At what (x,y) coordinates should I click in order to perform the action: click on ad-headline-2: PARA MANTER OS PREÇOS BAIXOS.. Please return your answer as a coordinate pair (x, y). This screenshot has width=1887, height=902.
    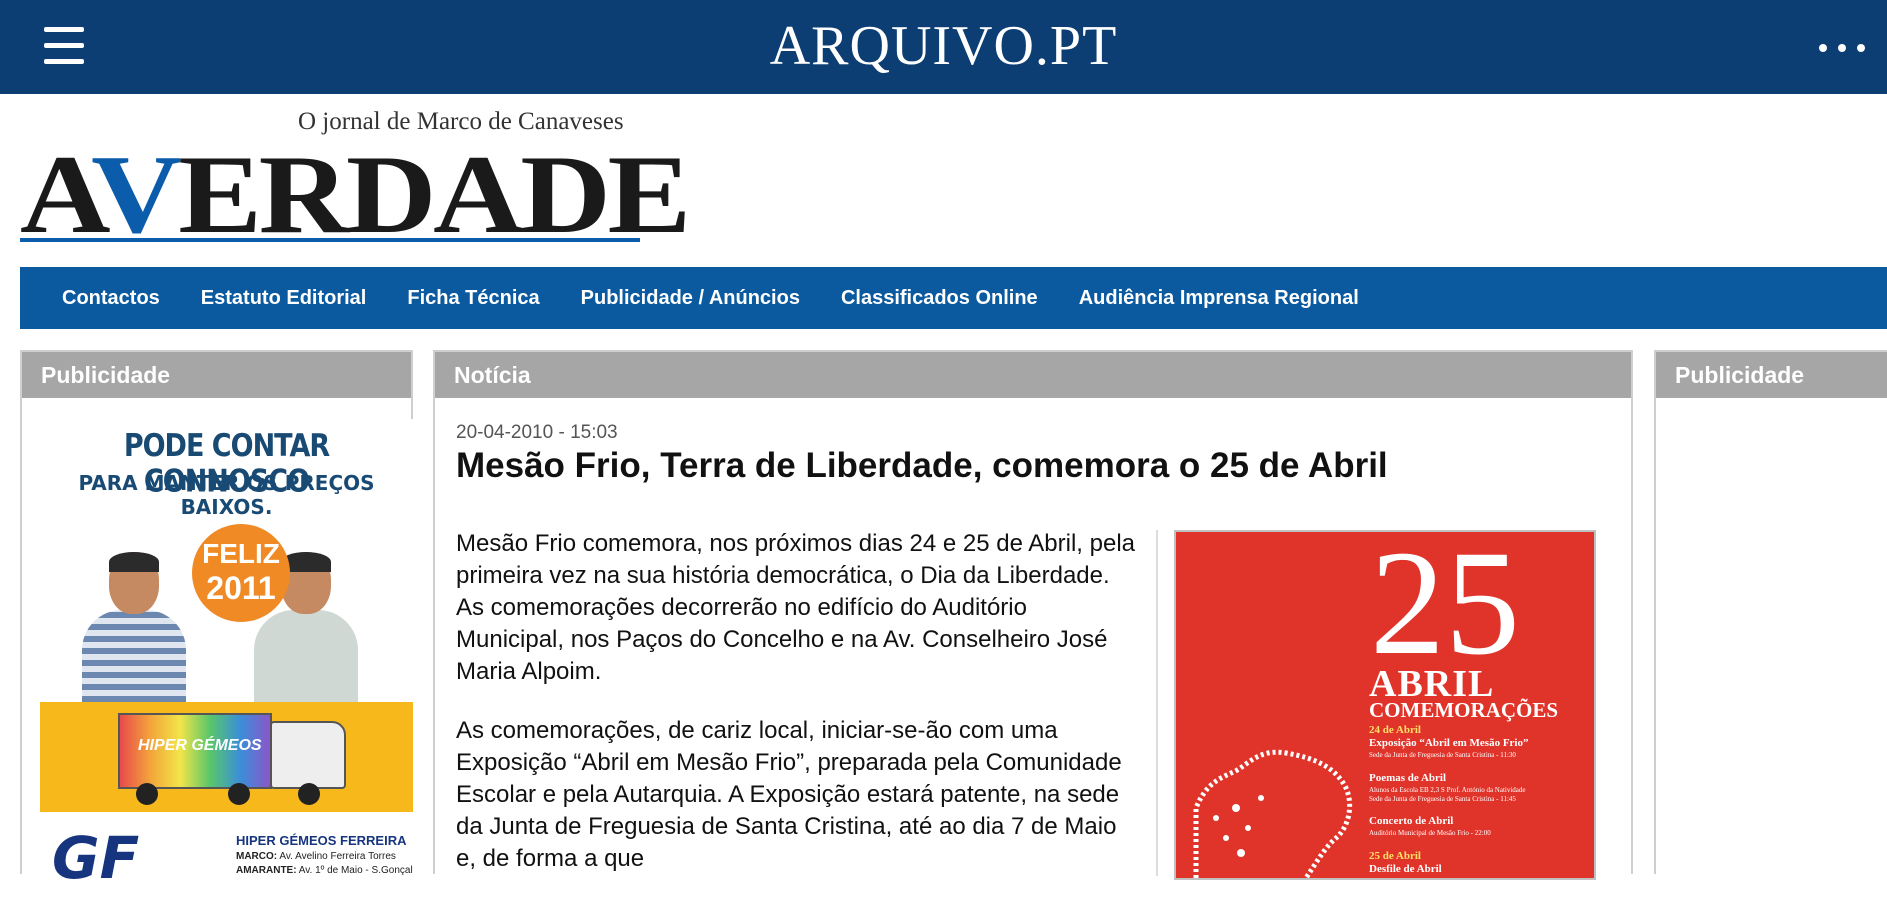
    Looking at the image, I should click on (226, 495).